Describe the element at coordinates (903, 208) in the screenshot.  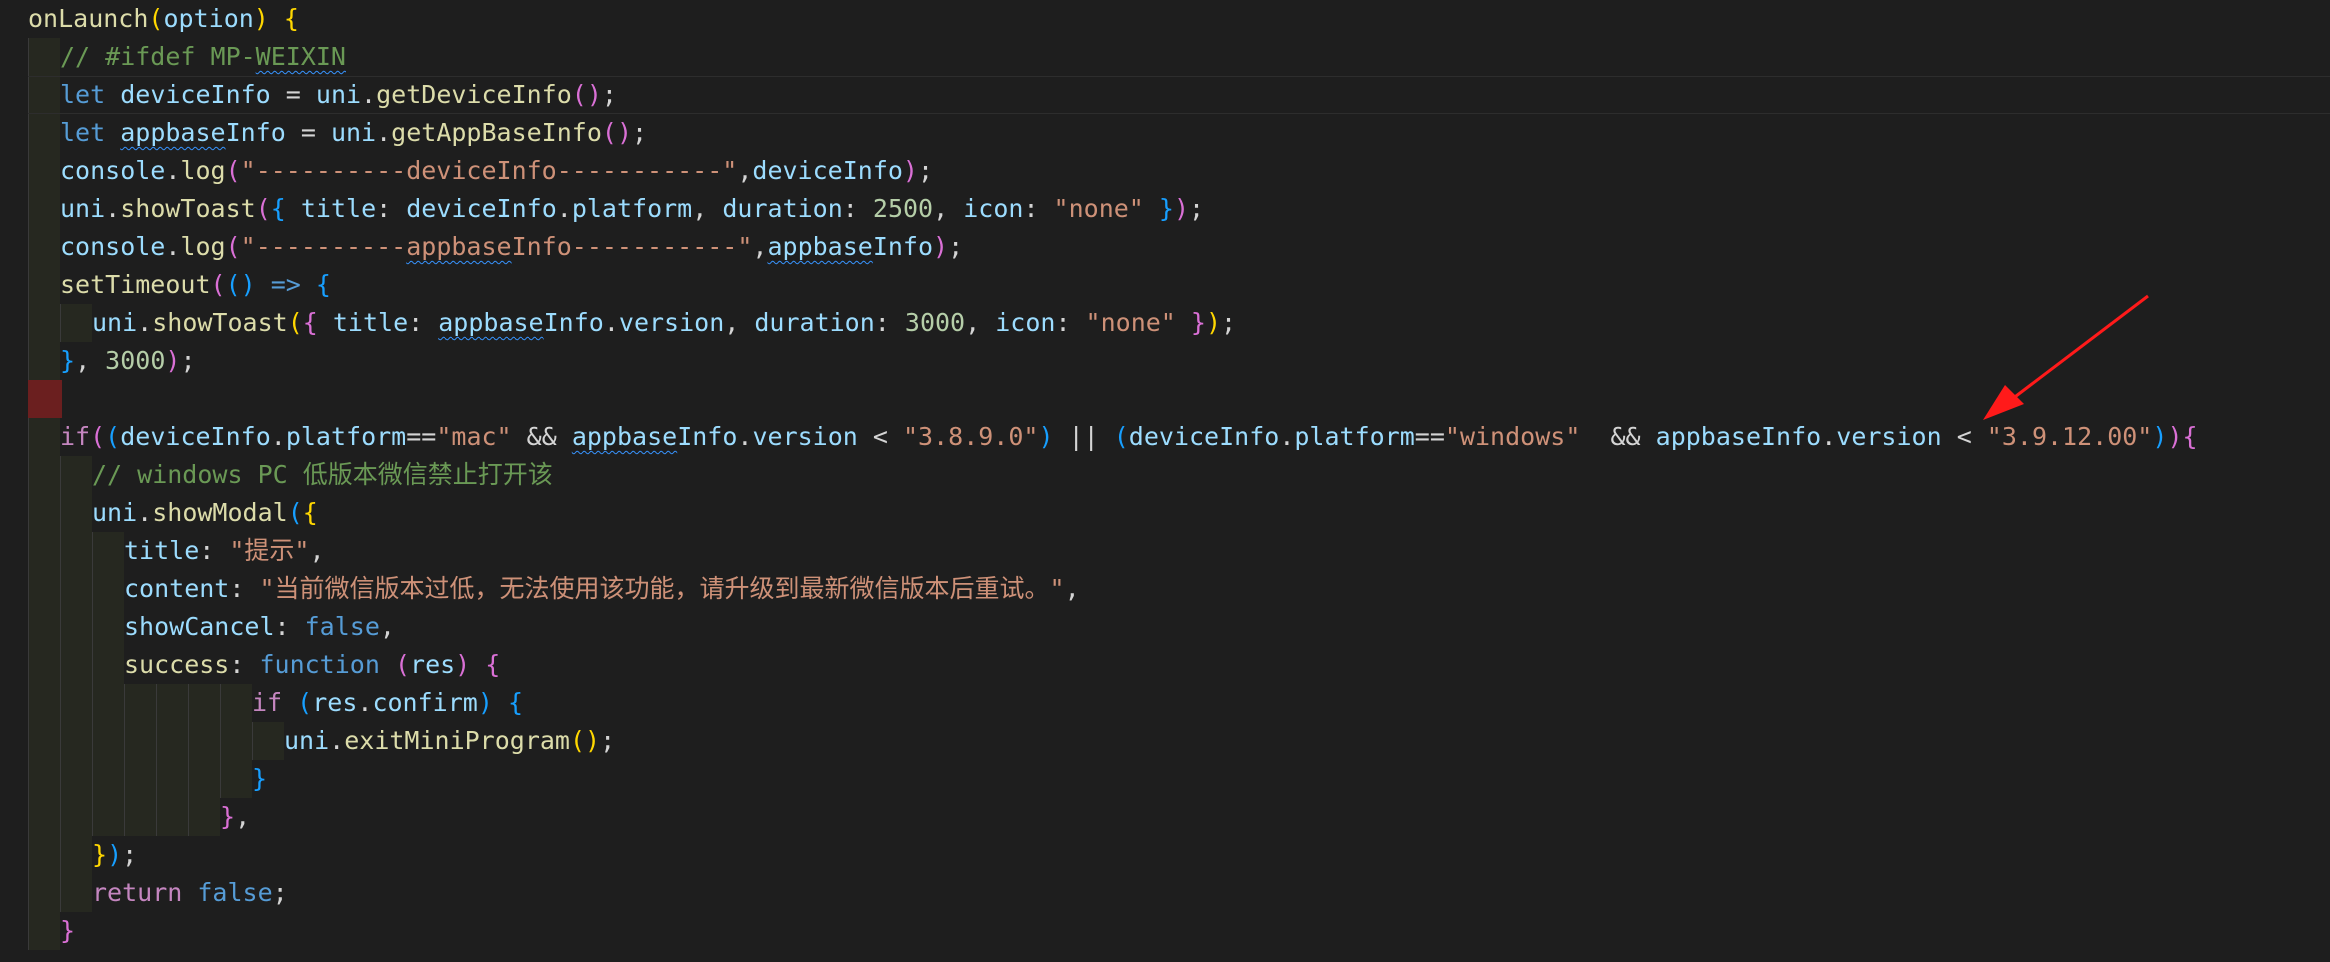
I see `code-token: 2500` at that location.